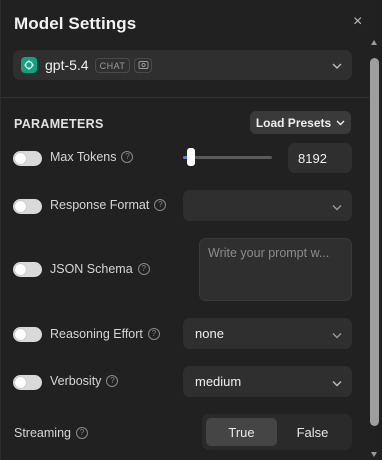 Image resolution: width=382 pixels, height=460 pixels. I want to click on slider-thumb, so click(191, 157).